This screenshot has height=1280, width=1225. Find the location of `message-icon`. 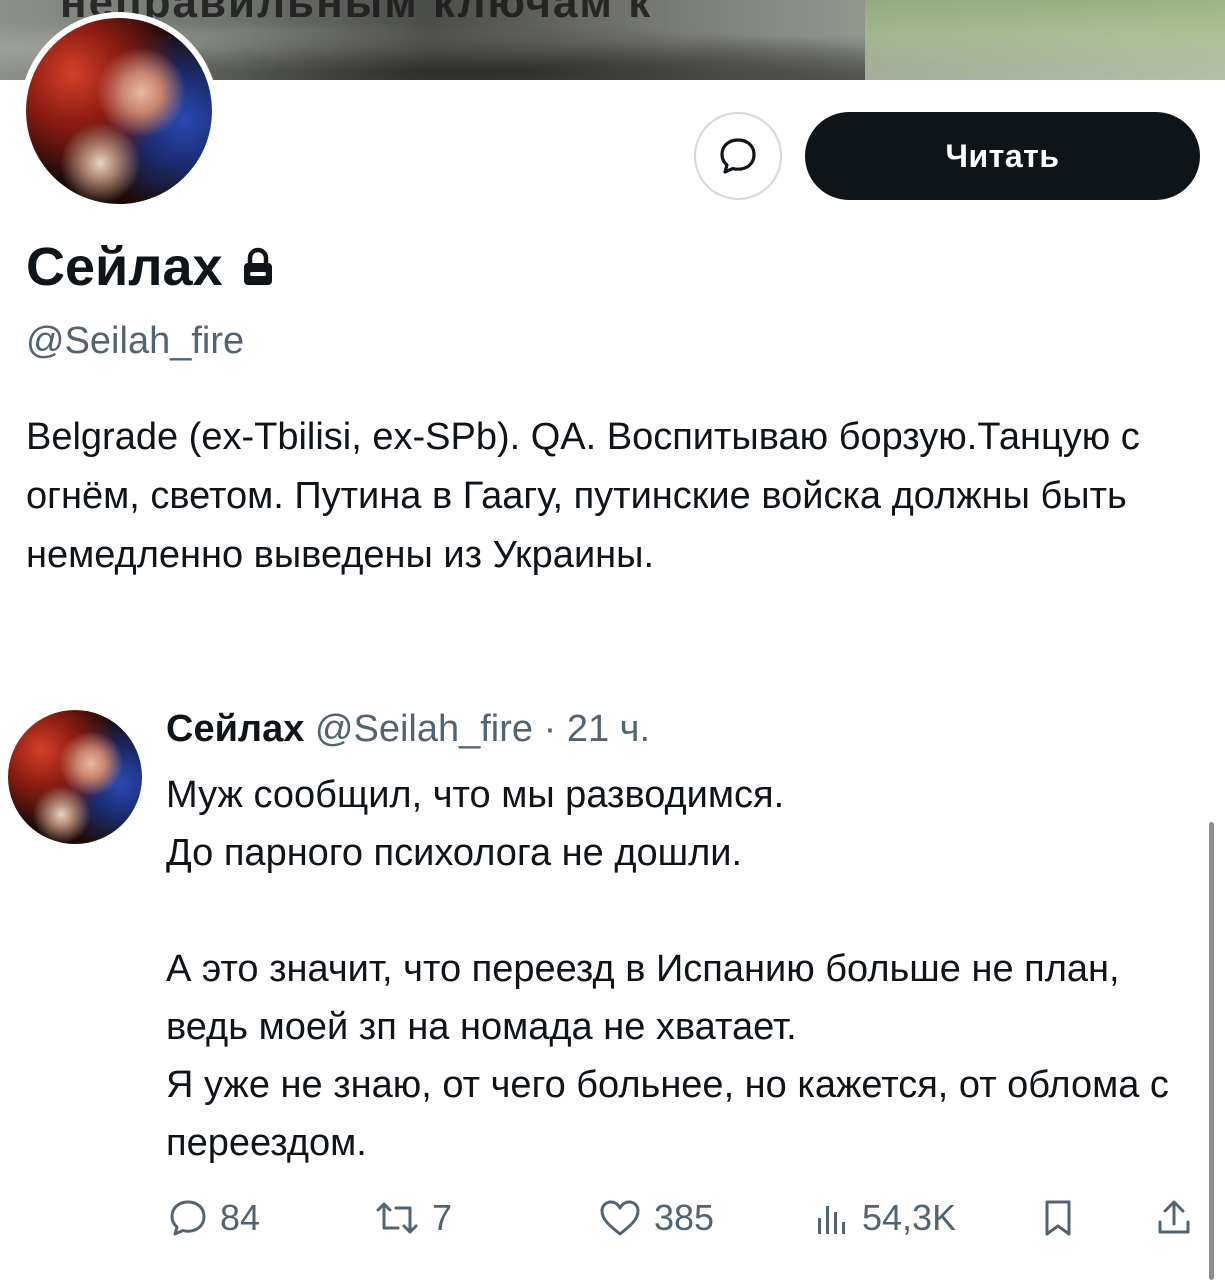

message-icon is located at coordinates (738, 156).